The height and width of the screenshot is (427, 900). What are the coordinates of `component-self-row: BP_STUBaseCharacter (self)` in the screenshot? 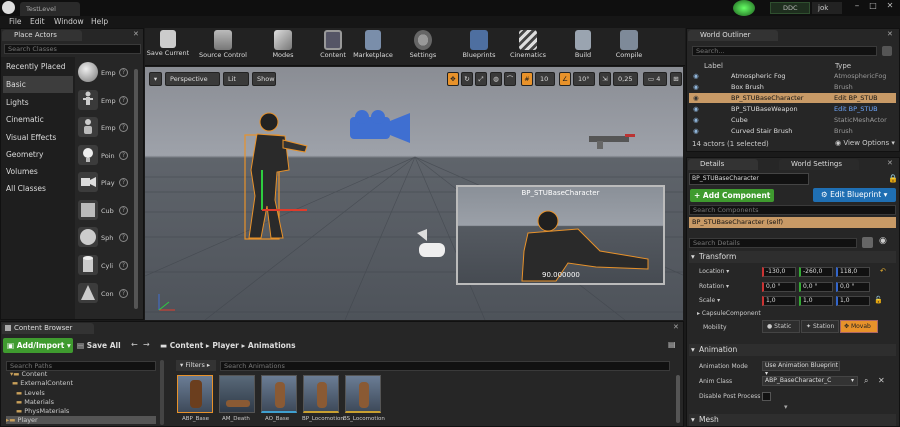 It's located at (792, 222).